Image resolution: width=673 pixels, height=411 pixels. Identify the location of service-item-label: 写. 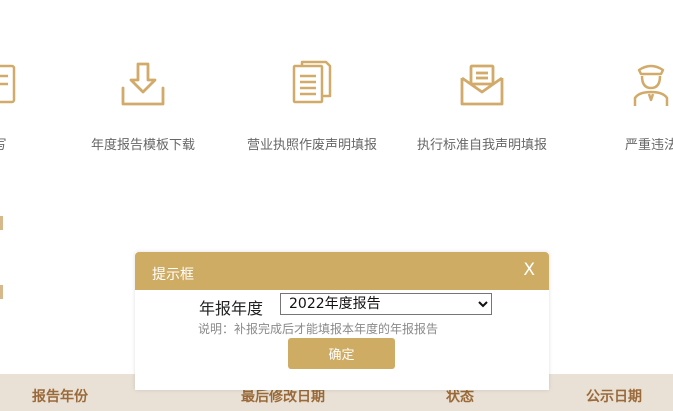
(37, 143).